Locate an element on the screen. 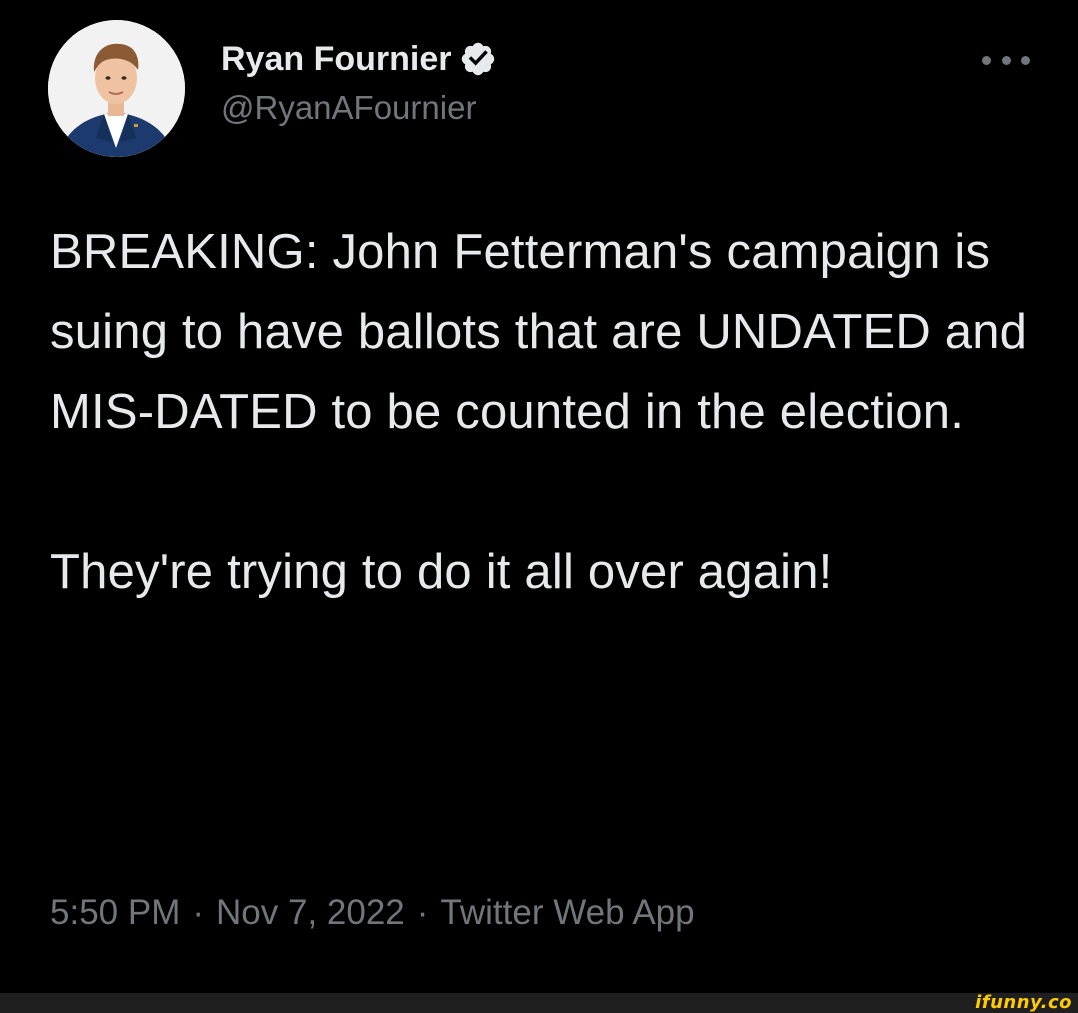 The width and height of the screenshot is (1078, 1013). more-options-button is located at coordinates (1006, 60).